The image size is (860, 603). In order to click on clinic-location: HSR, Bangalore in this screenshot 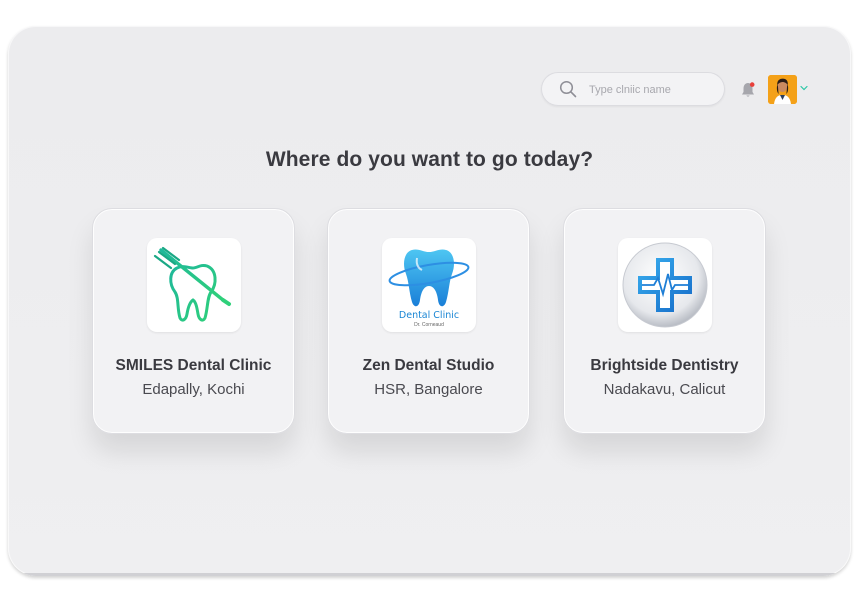, I will do `click(428, 389)`.